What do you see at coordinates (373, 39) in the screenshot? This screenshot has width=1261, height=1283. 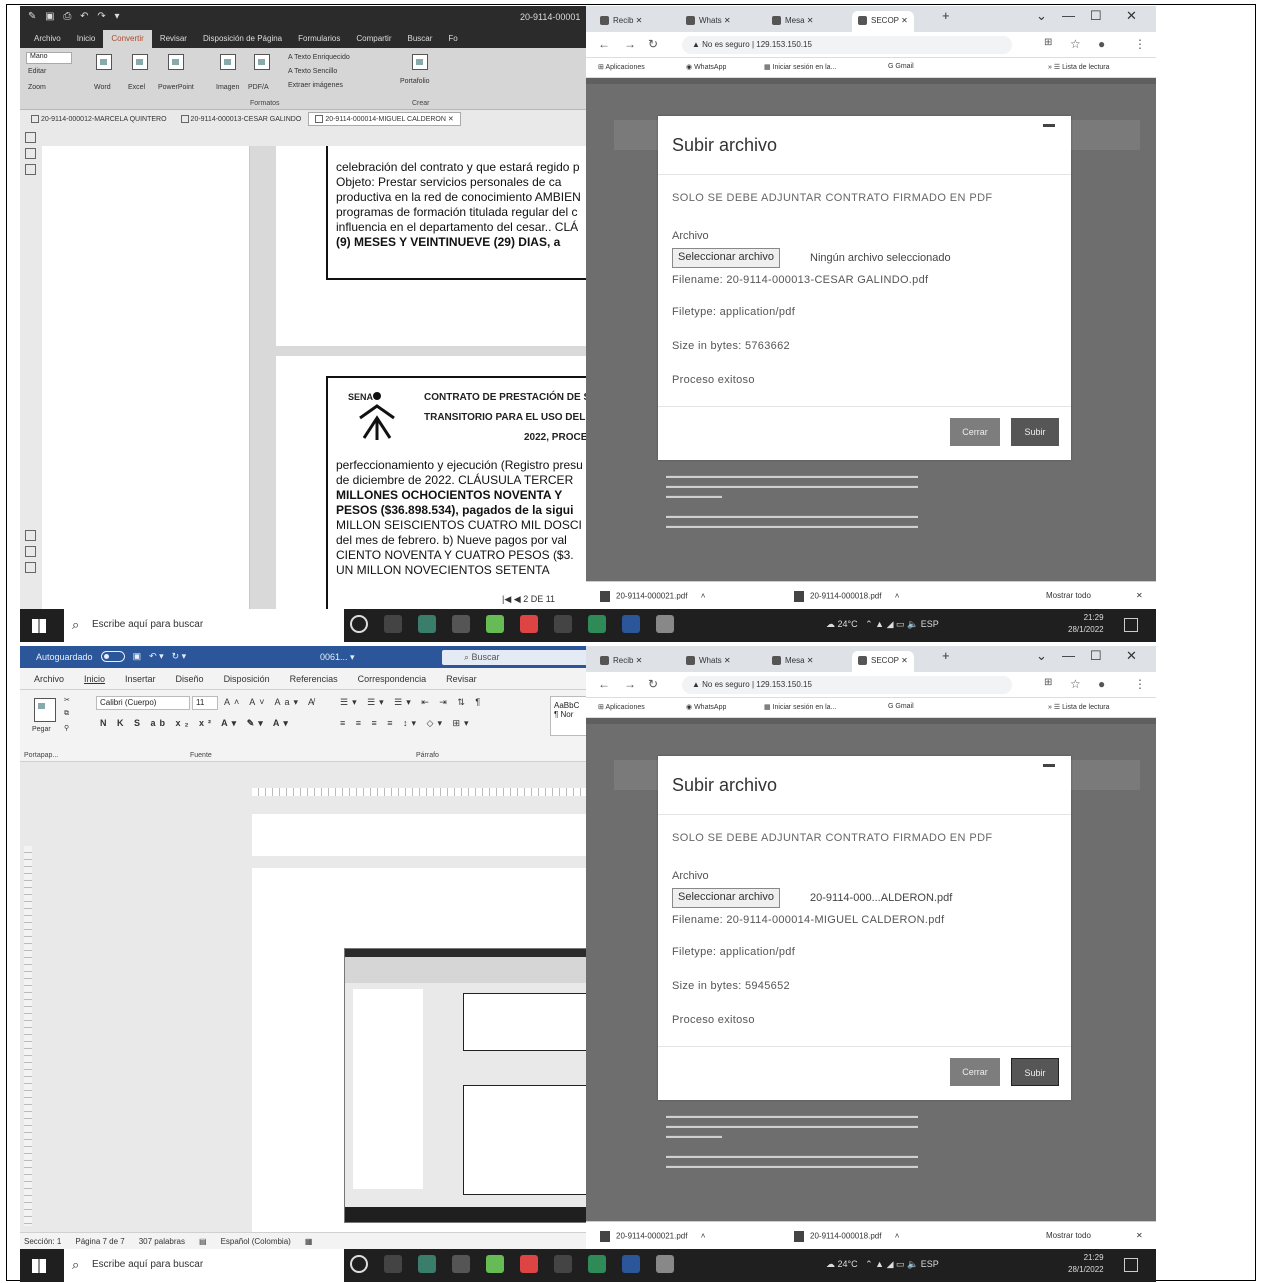 I see `tab-compartir: Compartir` at bounding box center [373, 39].